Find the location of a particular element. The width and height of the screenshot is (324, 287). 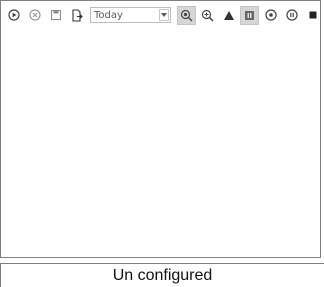

status-text: Un configured is located at coordinates (162, 275).